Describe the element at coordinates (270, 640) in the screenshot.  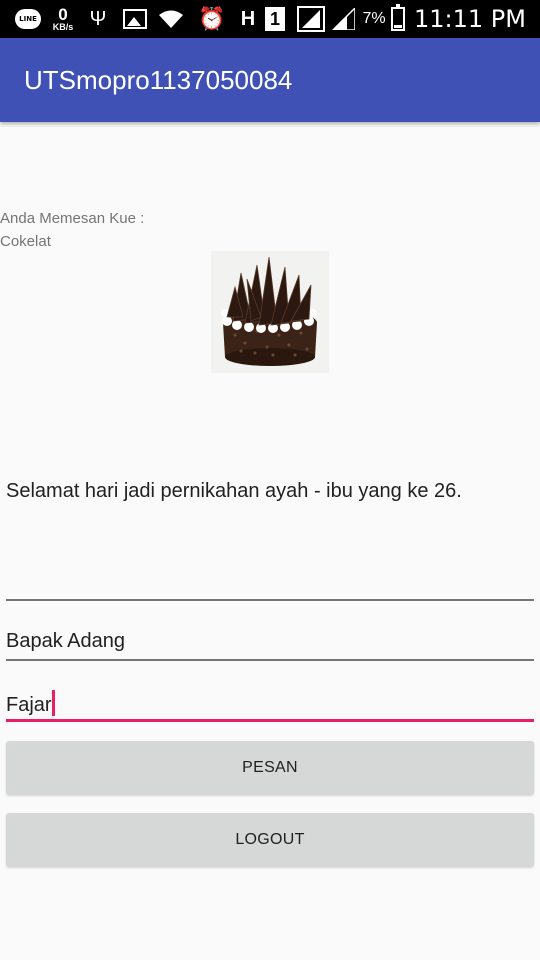
I see `recipient-input-field: Bapak Adang` at that location.